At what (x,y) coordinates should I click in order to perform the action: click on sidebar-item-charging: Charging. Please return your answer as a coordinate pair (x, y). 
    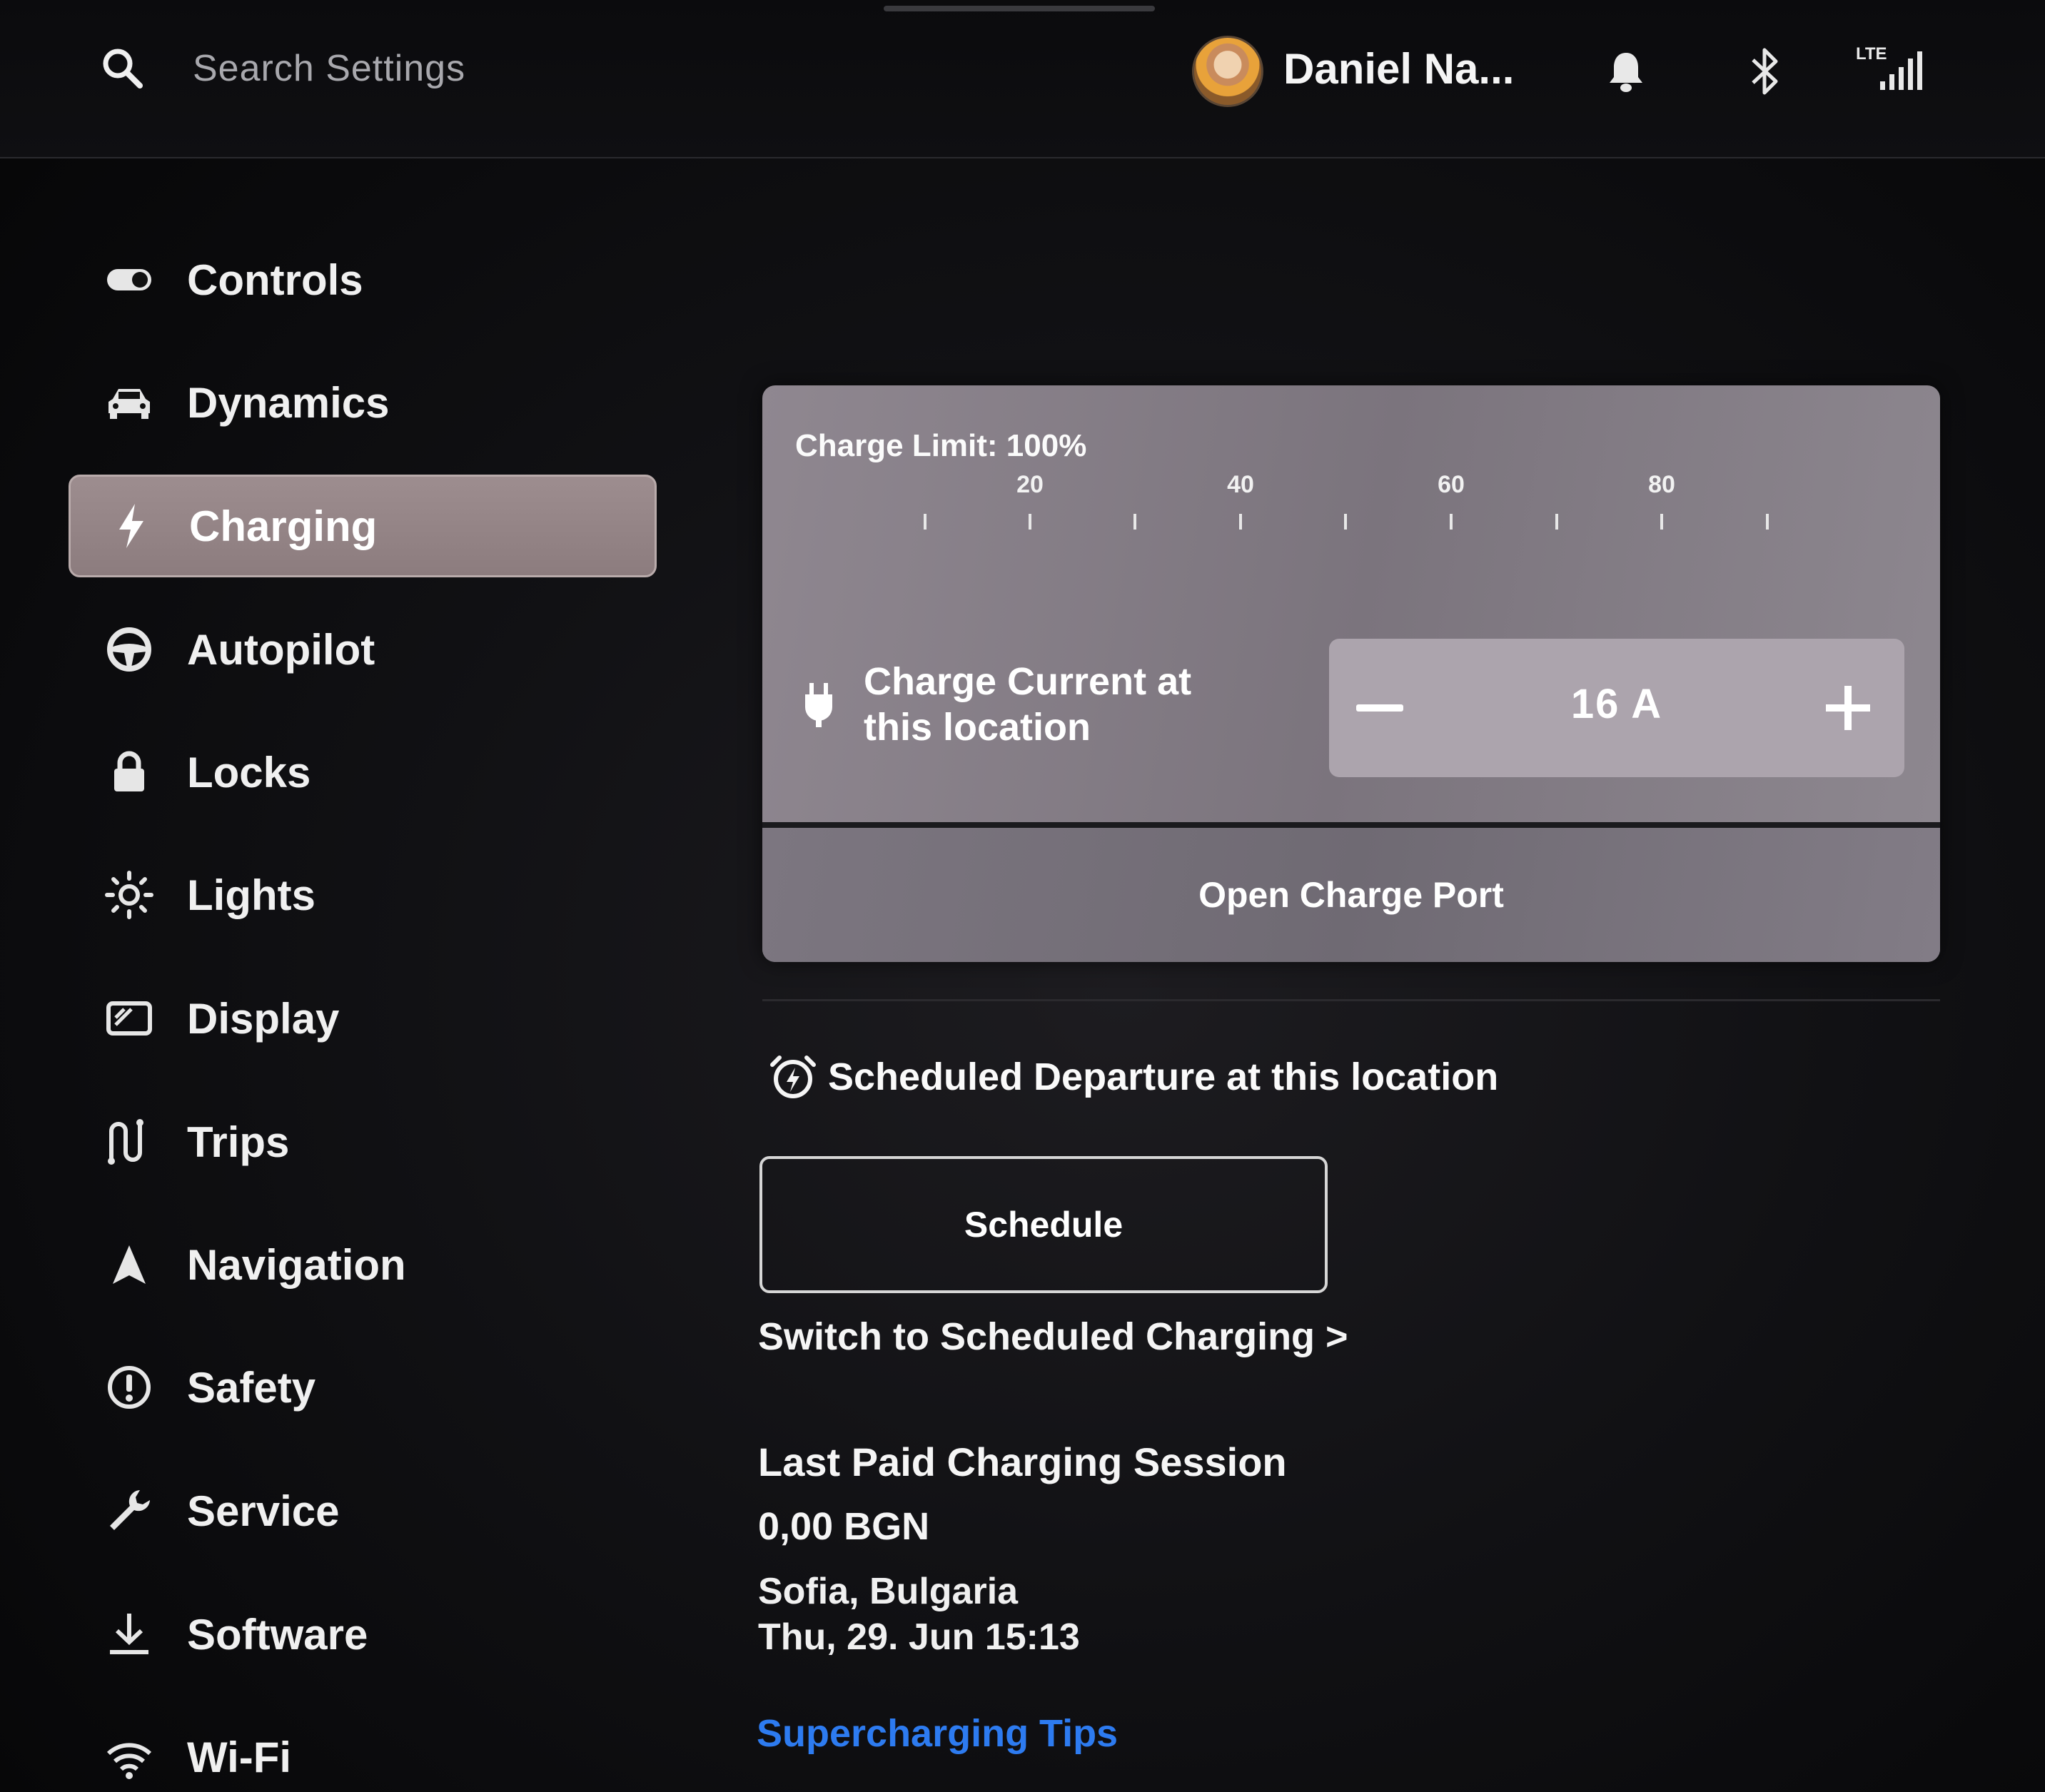
    Looking at the image, I should click on (363, 526).